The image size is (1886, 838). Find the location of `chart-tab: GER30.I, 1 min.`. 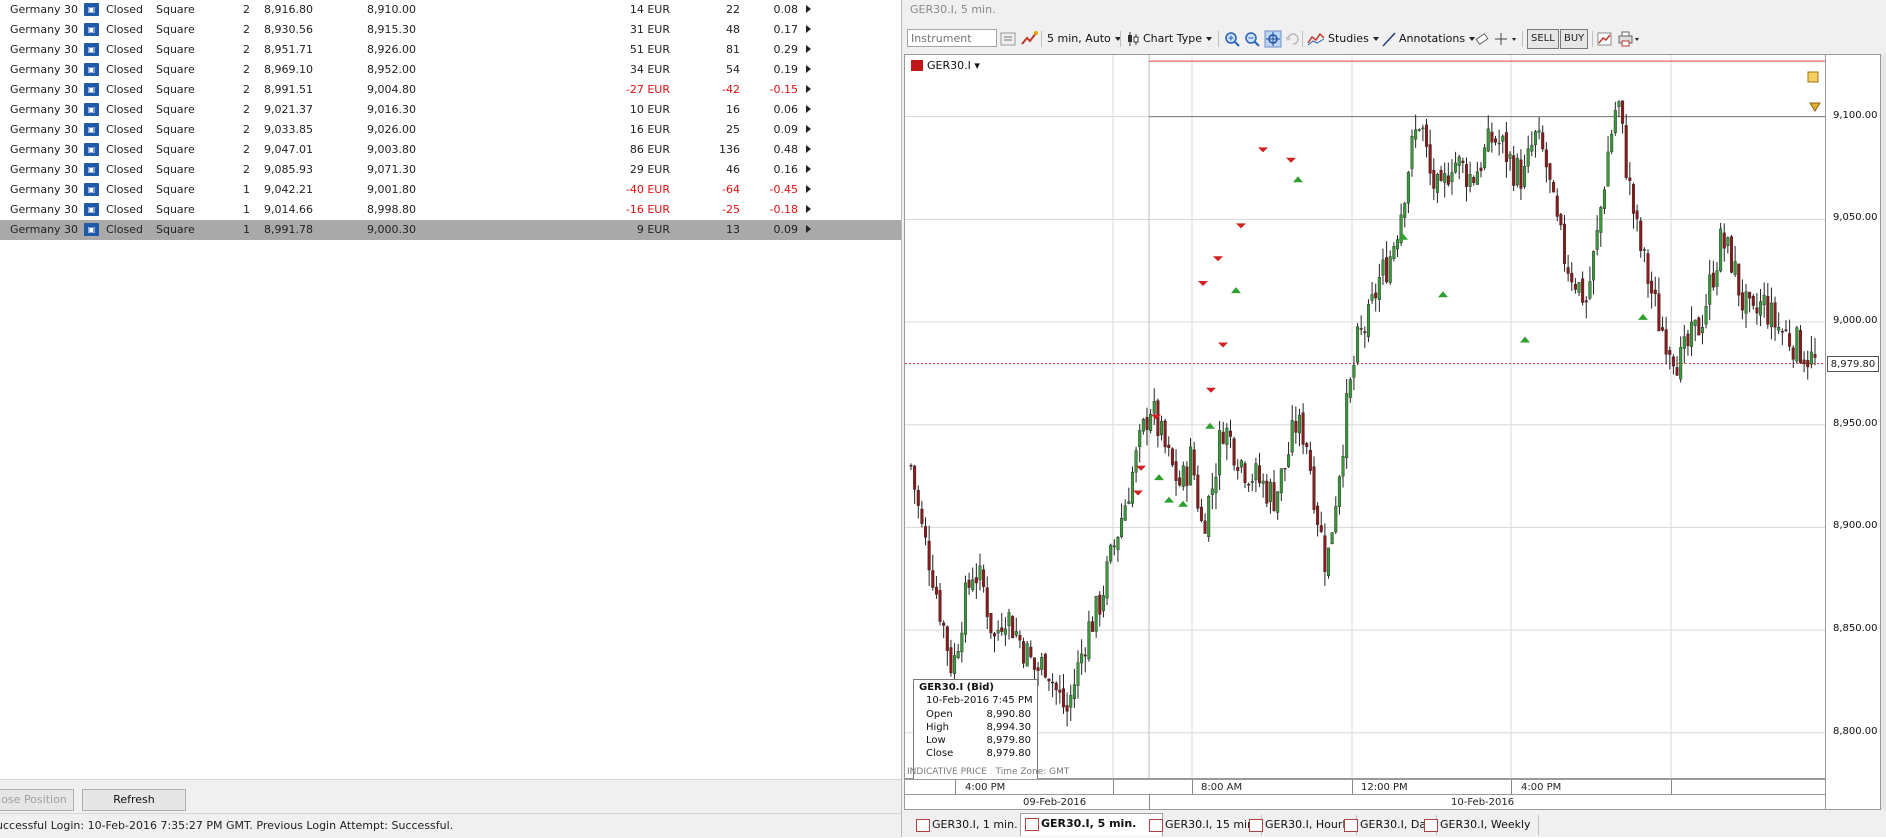

chart-tab: GER30.I, 1 min. is located at coordinates (974, 825).